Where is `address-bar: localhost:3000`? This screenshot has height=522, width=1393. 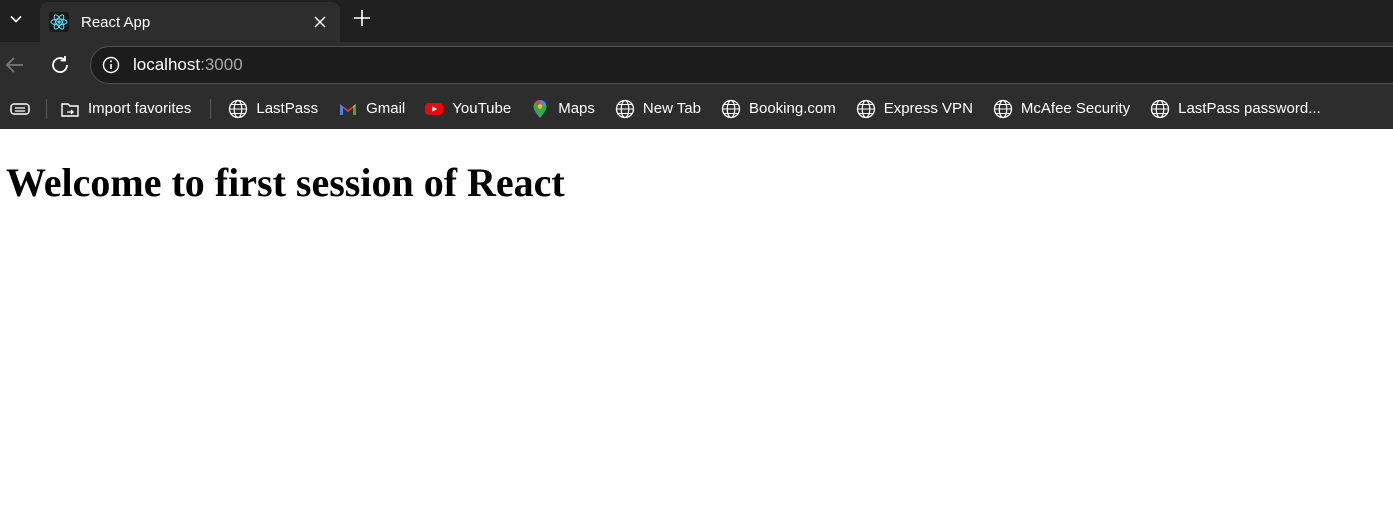 address-bar: localhost:3000 is located at coordinates (741, 65).